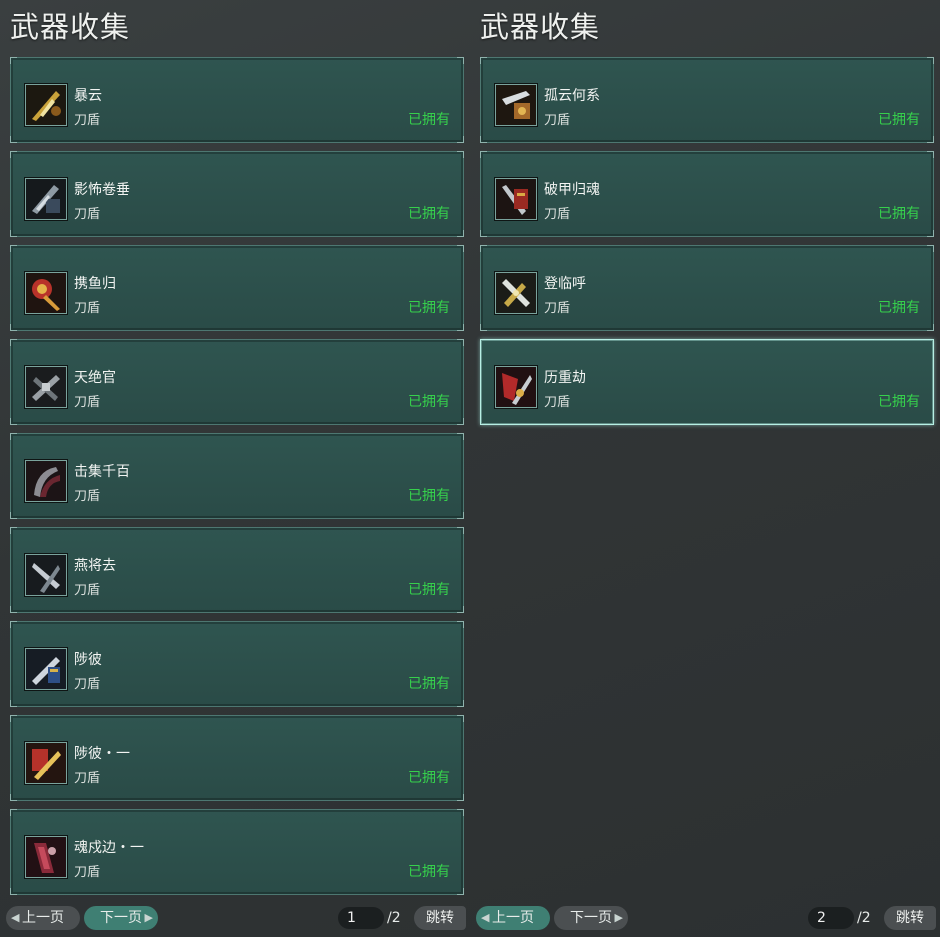 The width and height of the screenshot is (940, 937). What do you see at coordinates (831, 918) in the screenshot?
I see `page-number-input: 2` at bounding box center [831, 918].